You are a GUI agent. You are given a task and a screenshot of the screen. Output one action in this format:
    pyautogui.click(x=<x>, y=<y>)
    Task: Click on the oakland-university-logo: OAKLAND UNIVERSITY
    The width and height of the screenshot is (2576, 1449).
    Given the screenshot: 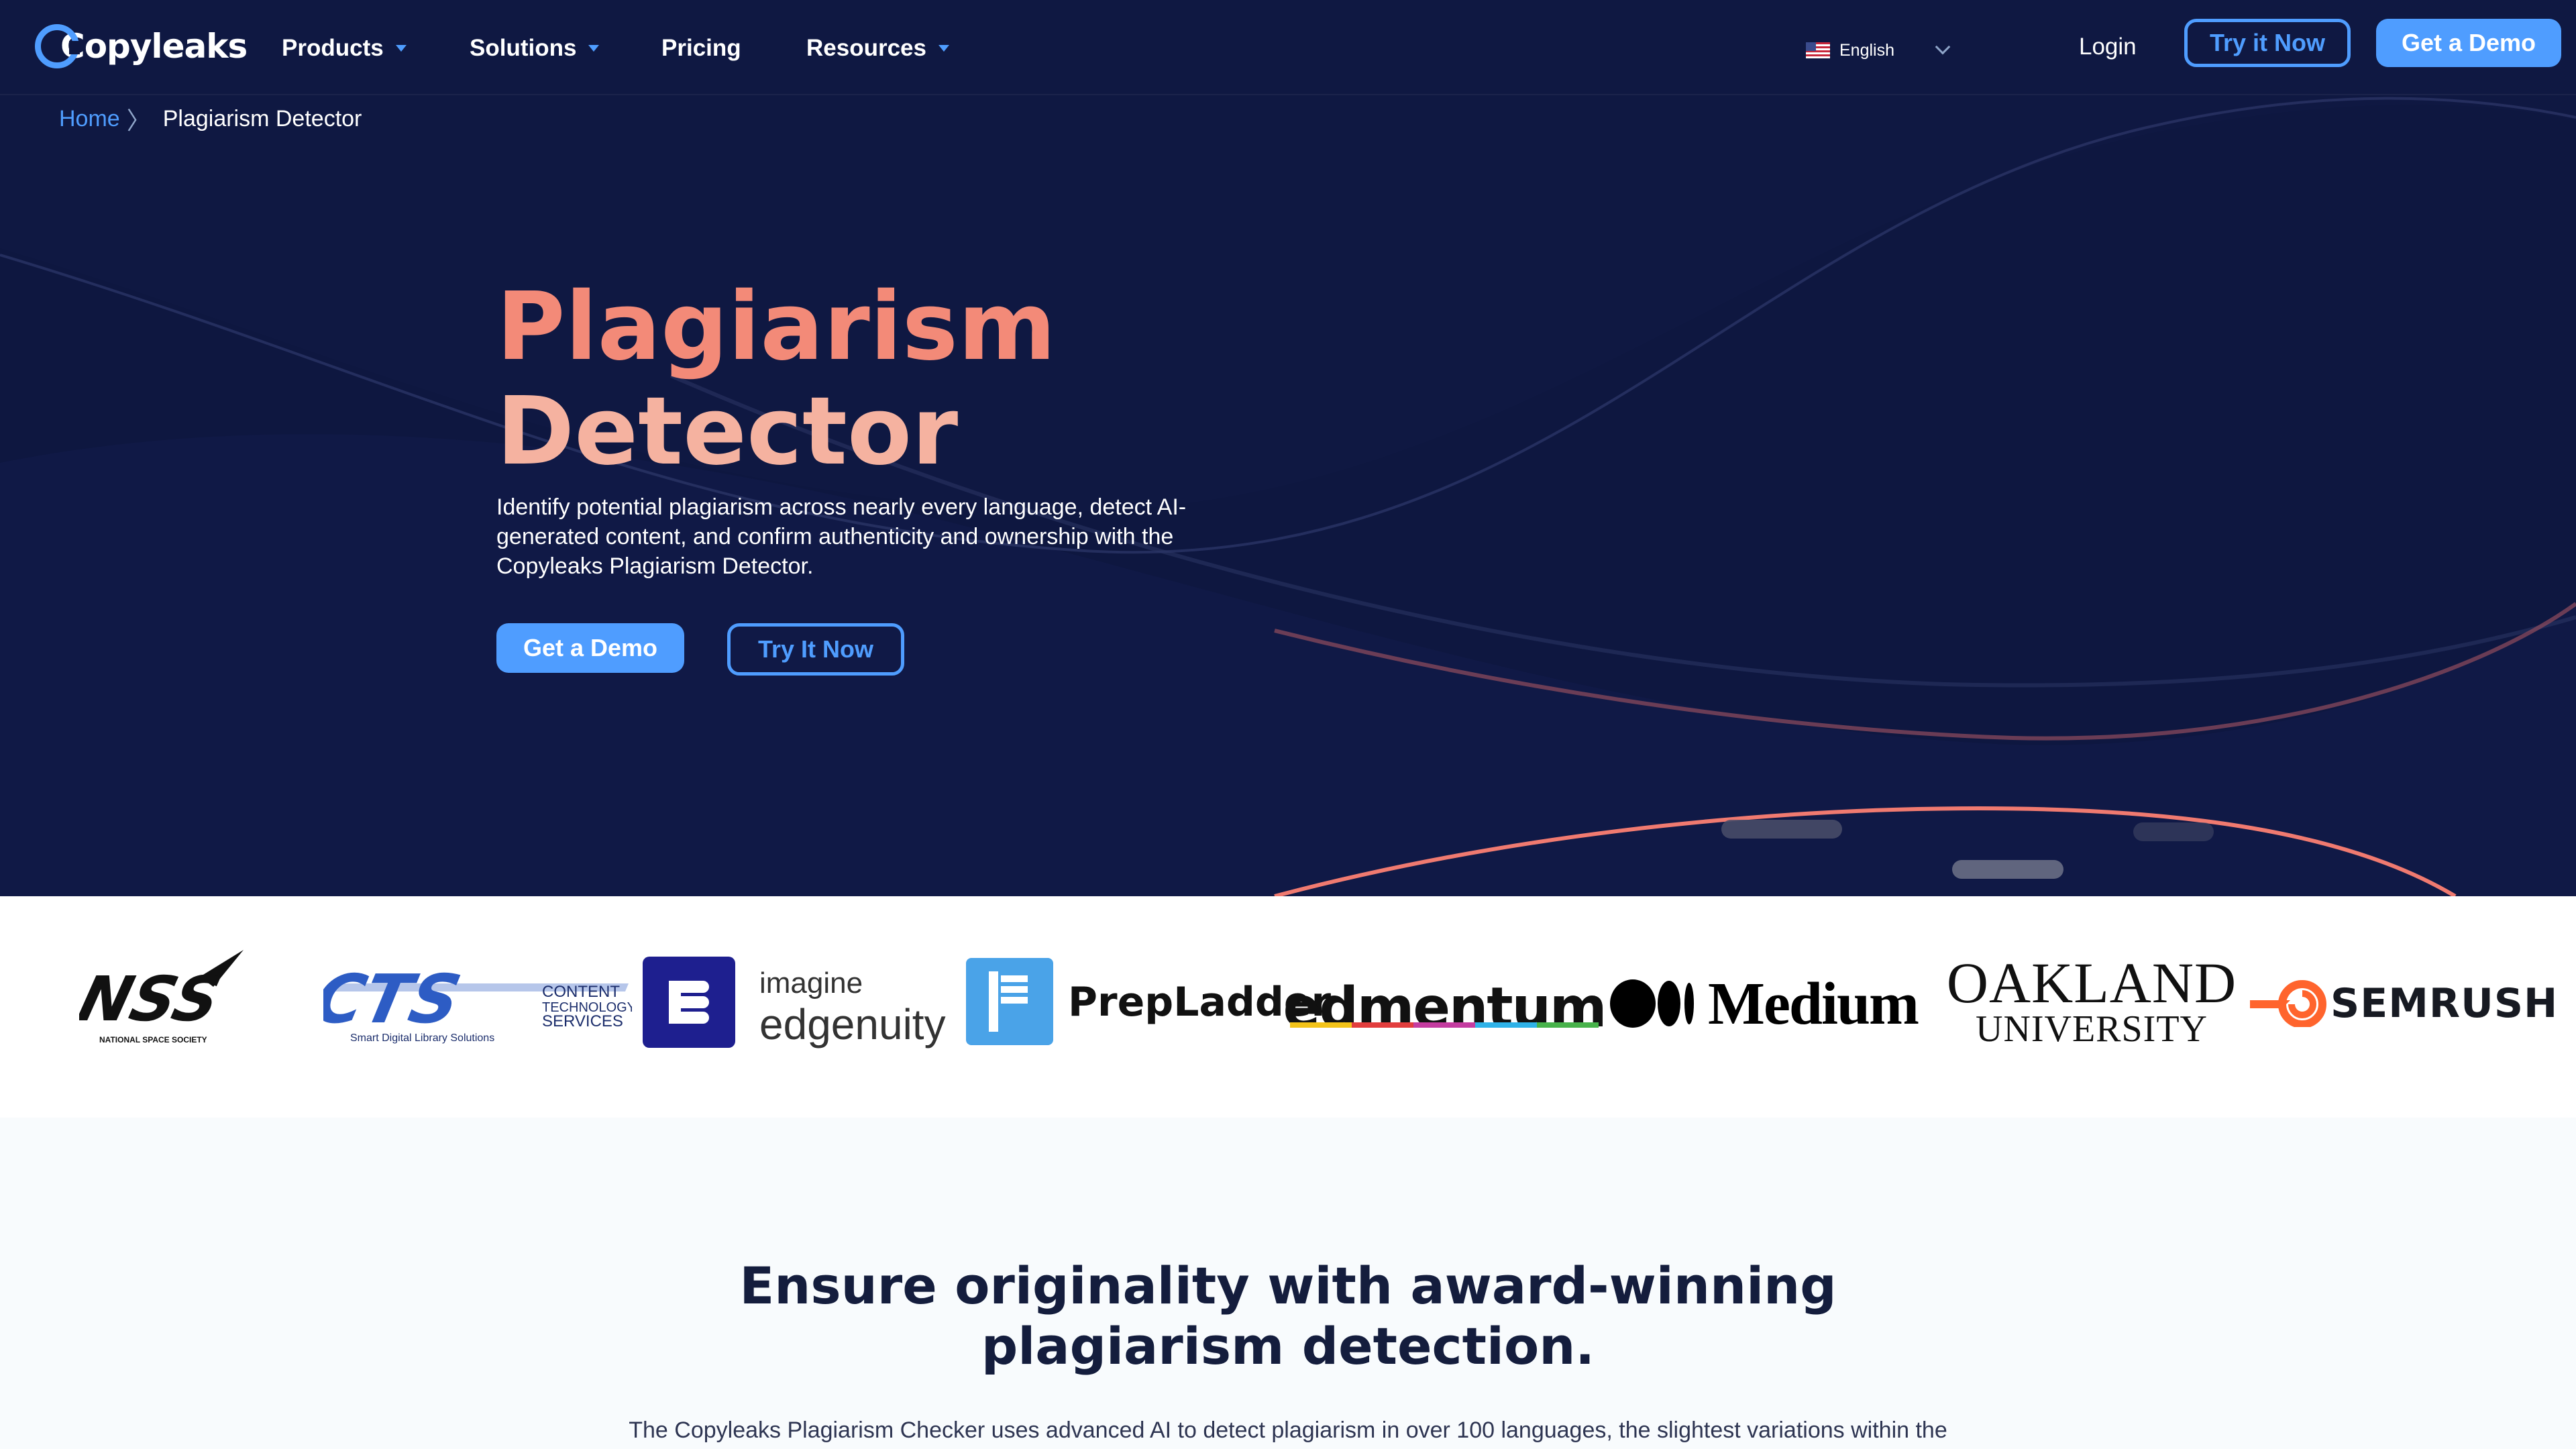 What is the action you would take?
    pyautogui.click(x=2091, y=1000)
    